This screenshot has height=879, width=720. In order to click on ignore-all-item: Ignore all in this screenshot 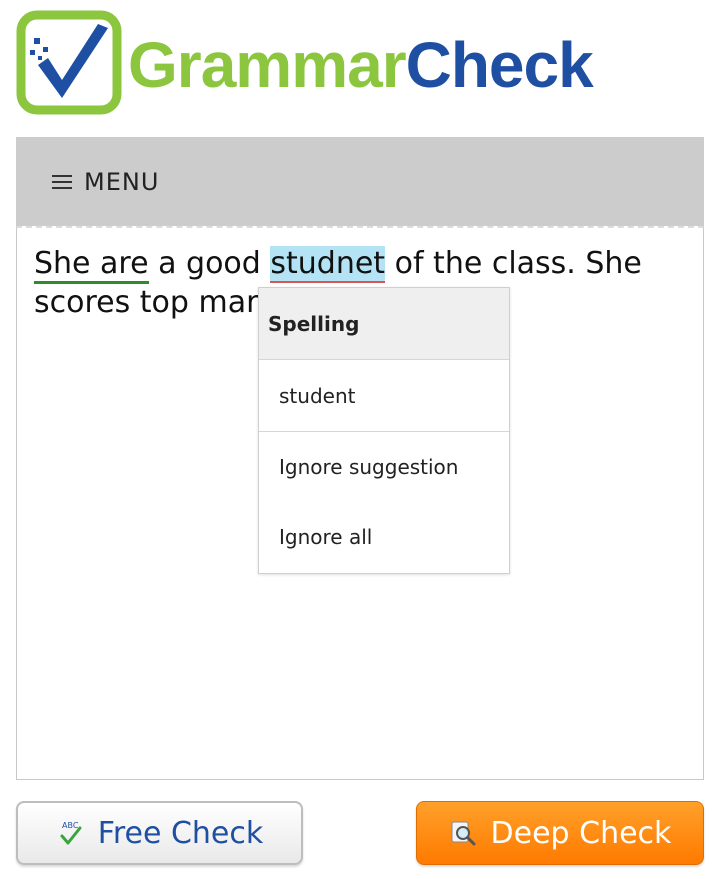, I will do `click(384, 537)`.